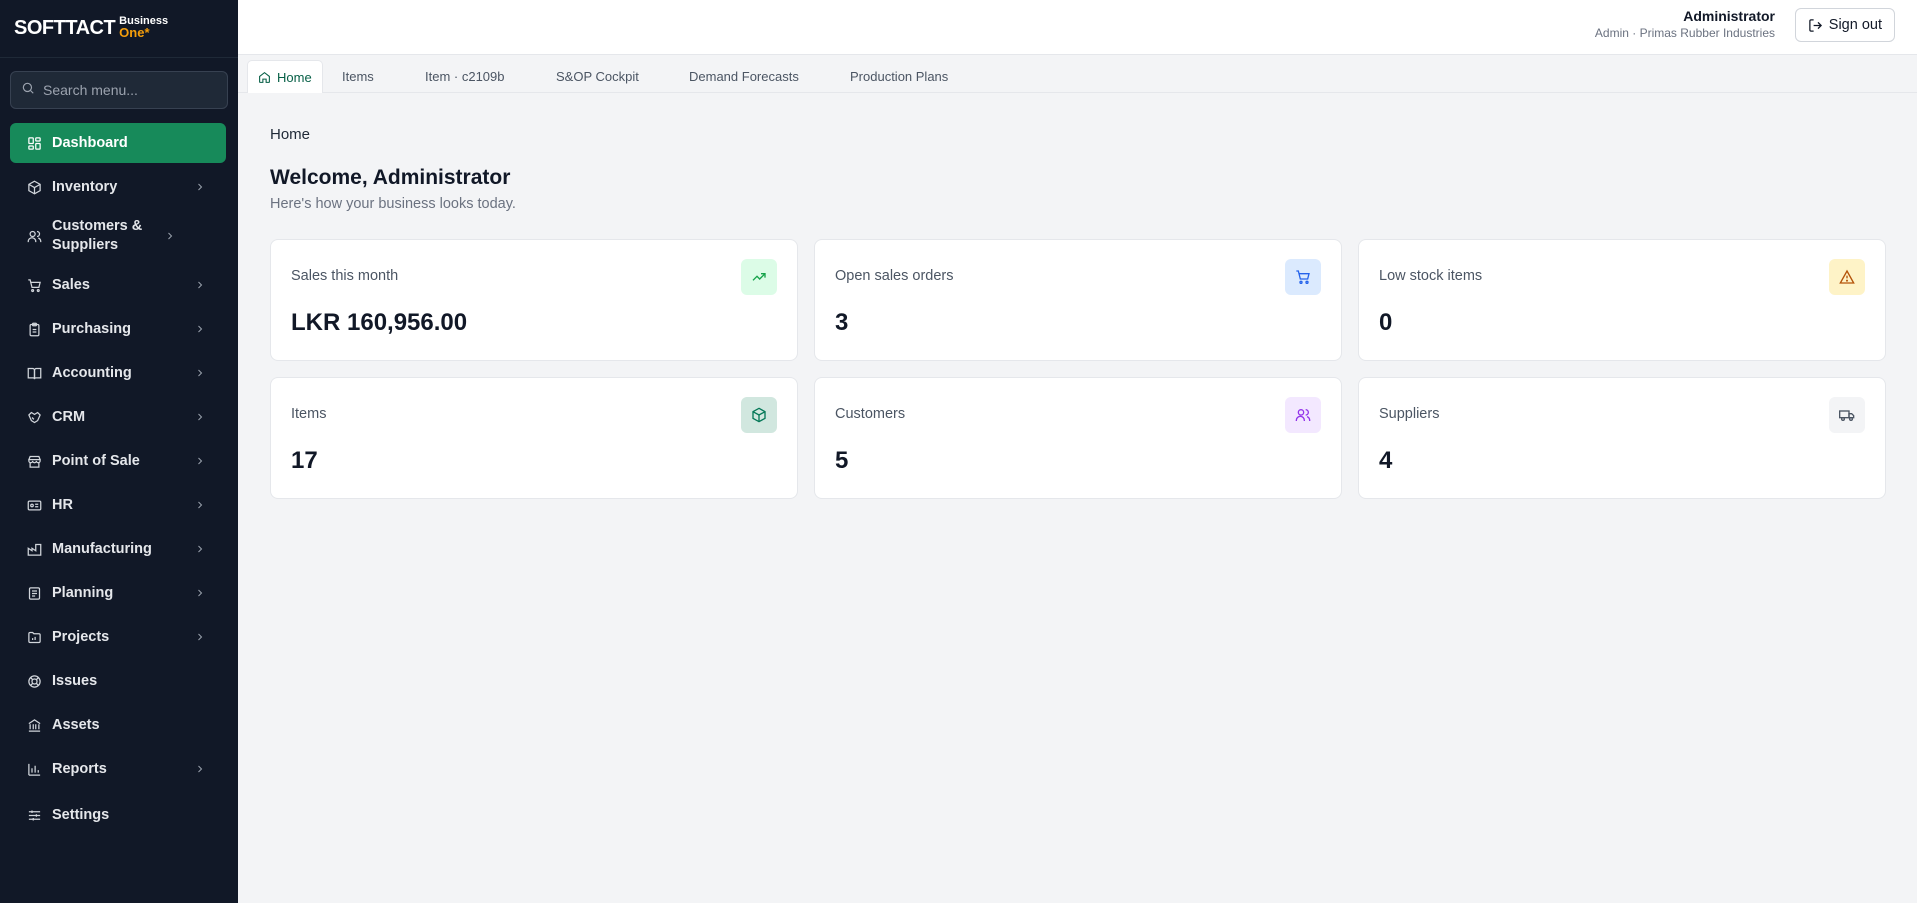  I want to click on sidebar-item-planning: Planning, so click(118, 593).